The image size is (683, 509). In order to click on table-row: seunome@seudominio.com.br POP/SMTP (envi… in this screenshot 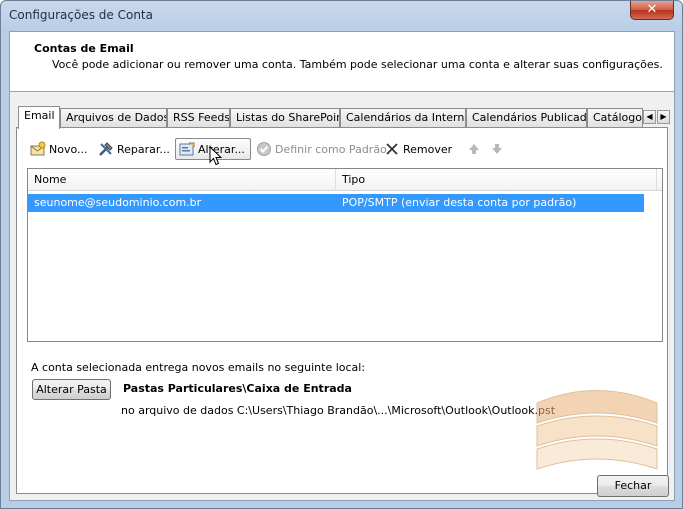, I will do `click(336, 203)`.